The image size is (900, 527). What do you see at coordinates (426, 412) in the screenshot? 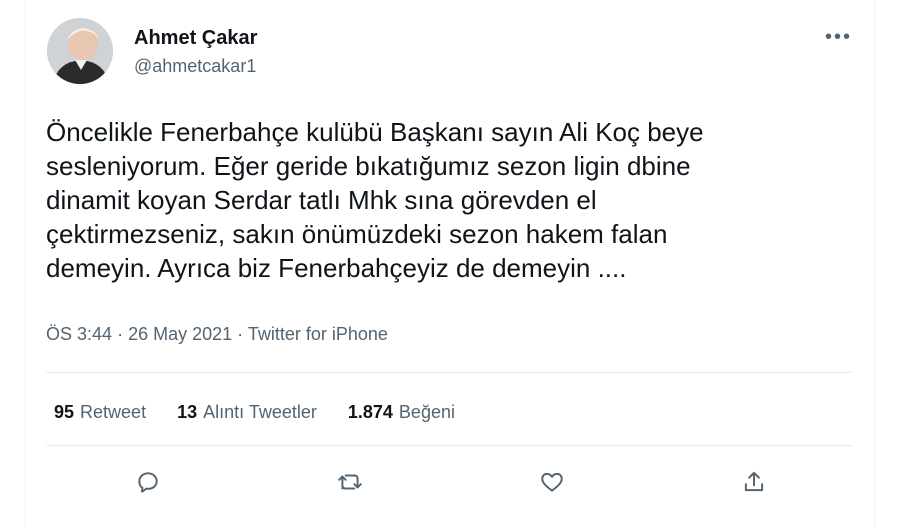
I see `likes-label: Beğeni` at bounding box center [426, 412].